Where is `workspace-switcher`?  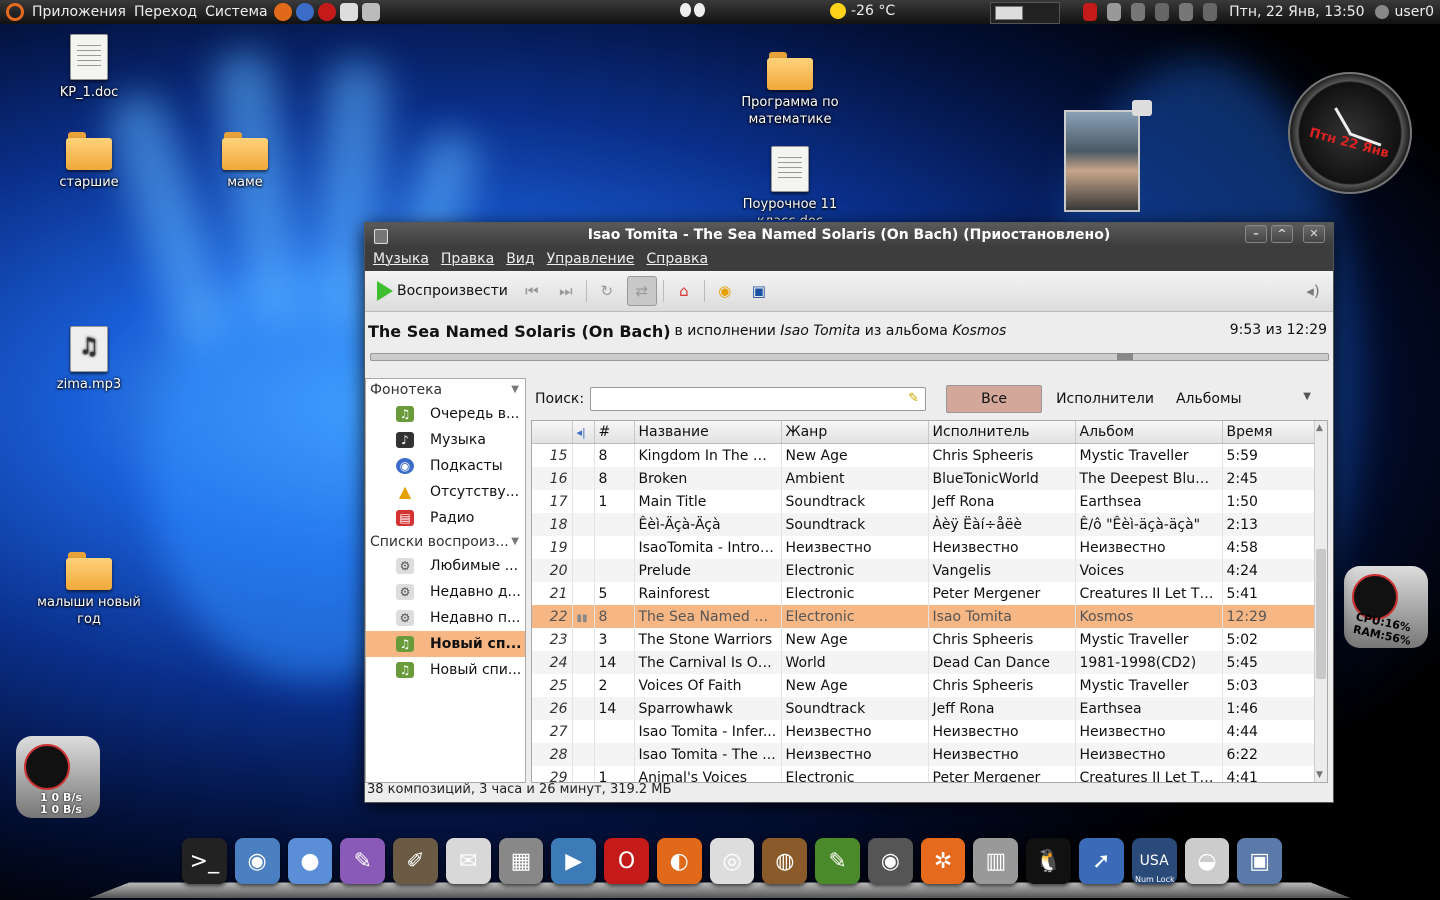
workspace-switcher is located at coordinates (1025, 13).